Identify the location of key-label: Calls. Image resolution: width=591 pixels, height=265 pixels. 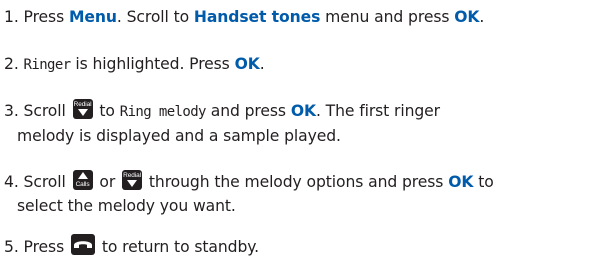
(82, 184).